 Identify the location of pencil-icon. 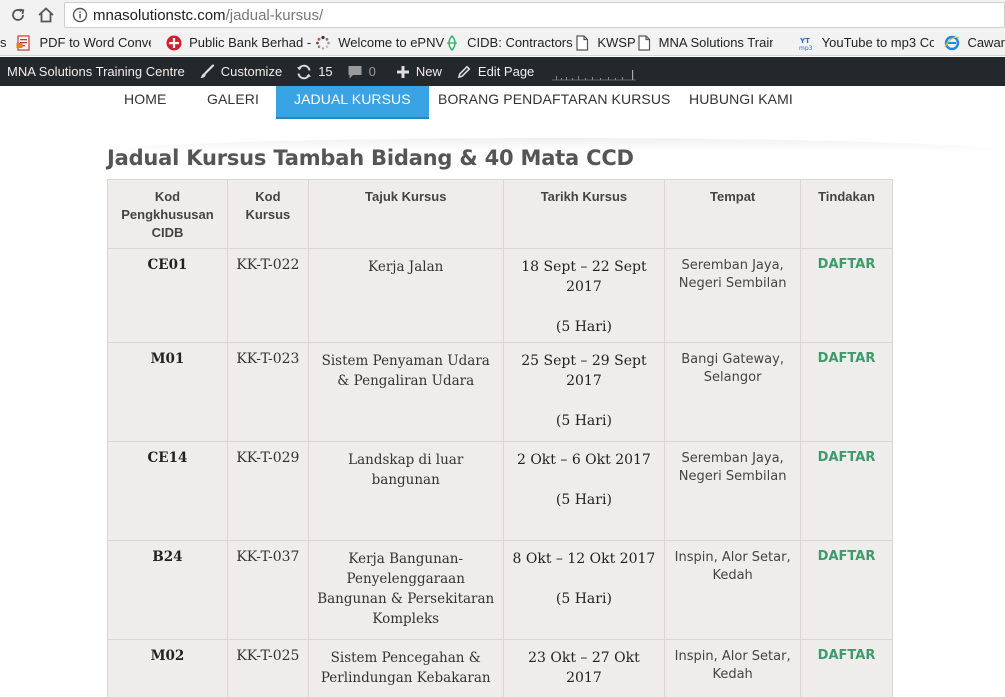
(464, 72).